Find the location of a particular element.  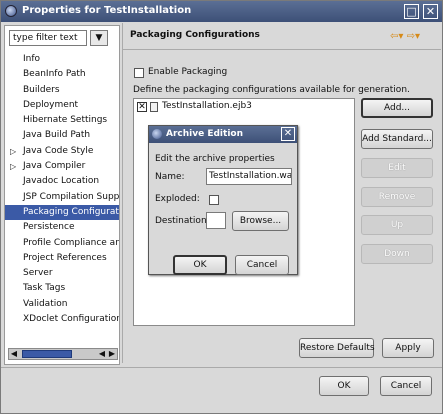

tree-item: Deployment is located at coordinates (62, 105).